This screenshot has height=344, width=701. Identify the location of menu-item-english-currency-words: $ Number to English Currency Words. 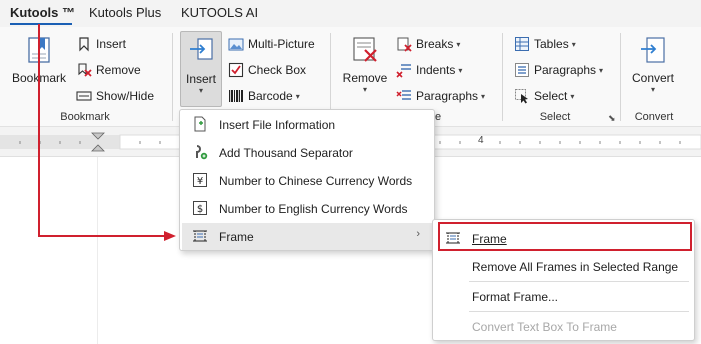
(307, 208).